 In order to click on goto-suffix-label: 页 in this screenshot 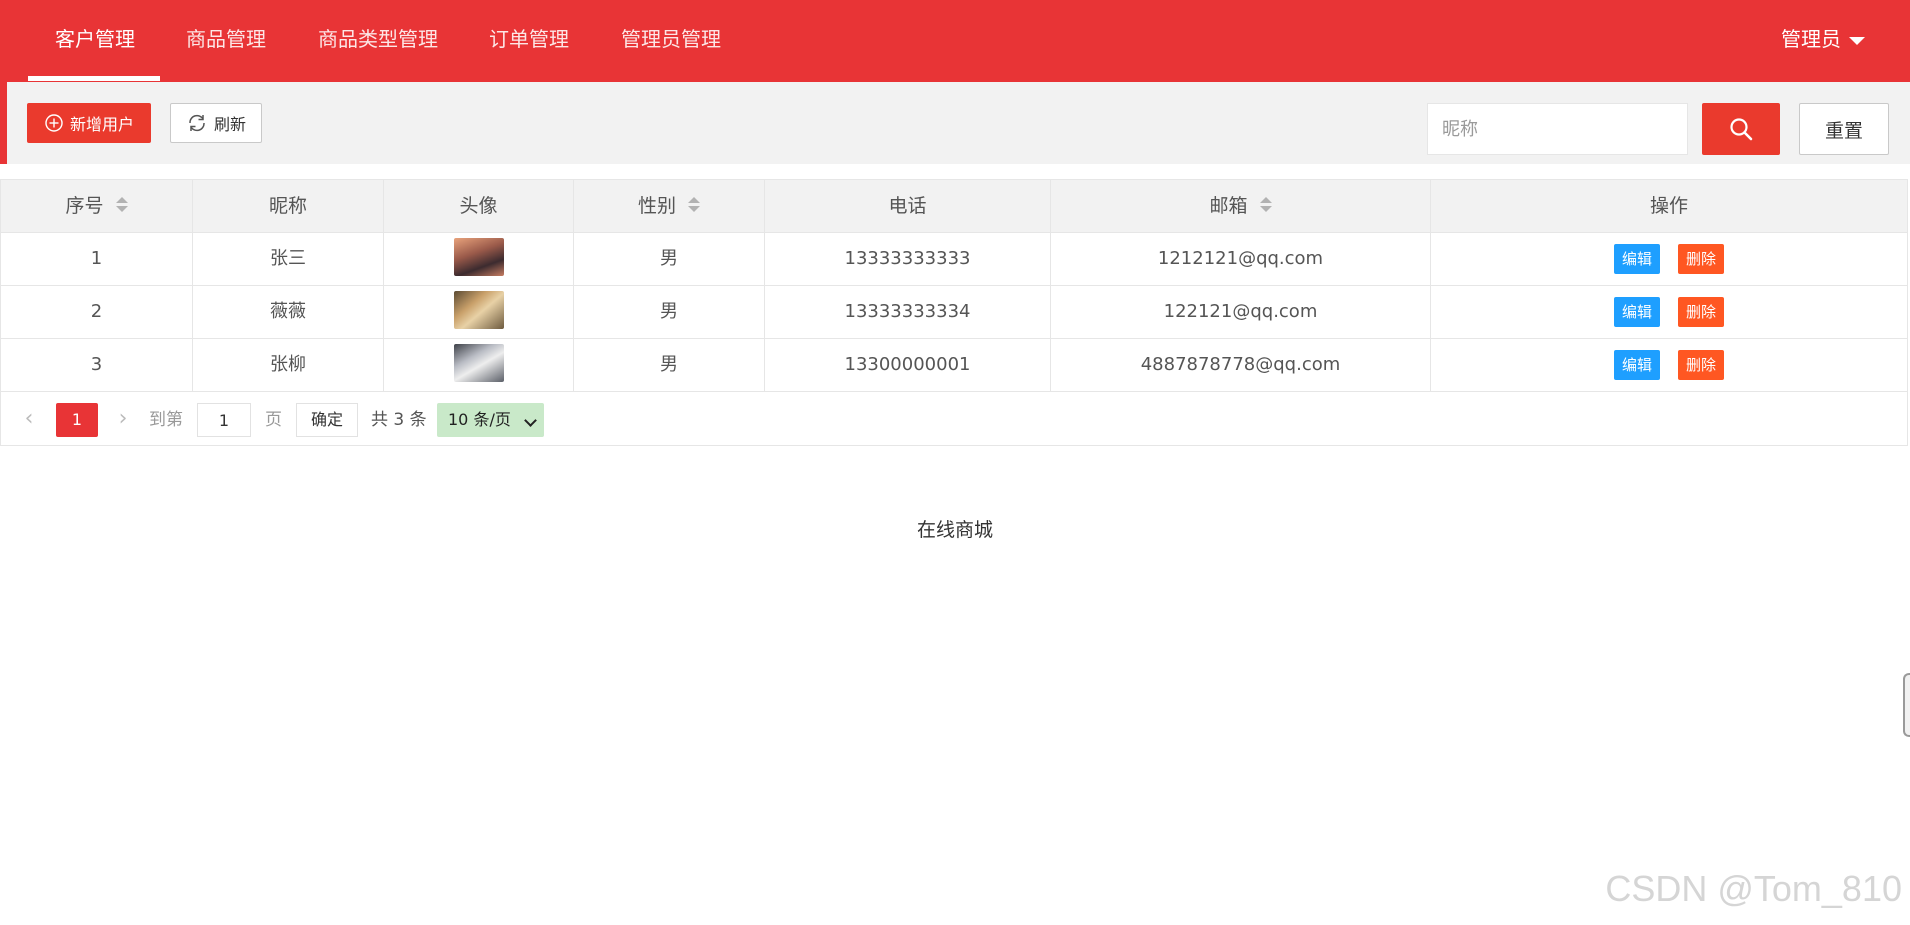, I will do `click(273, 420)`.